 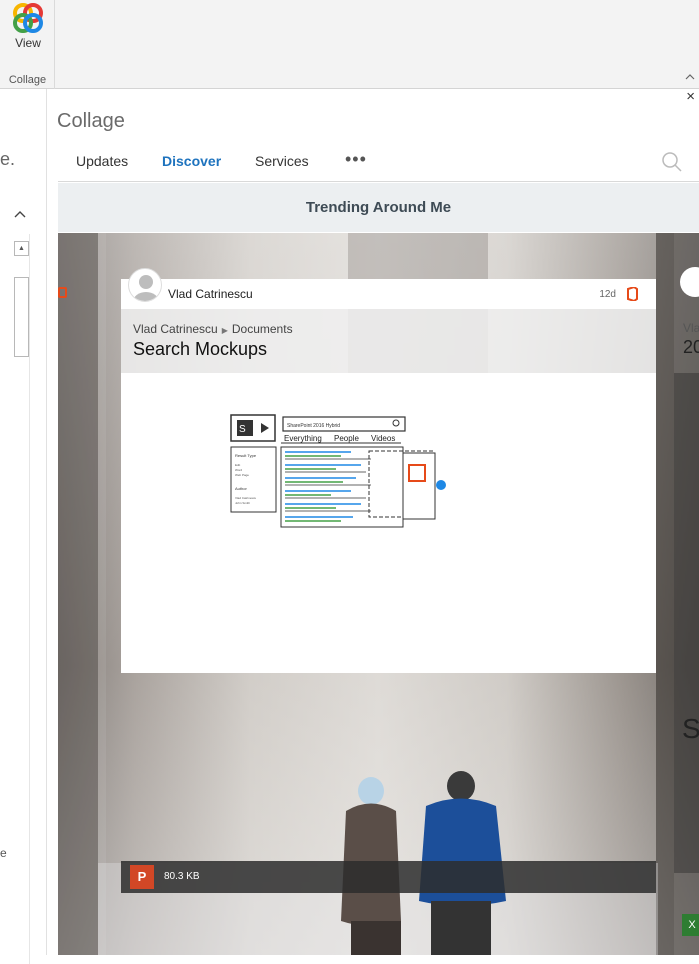 I want to click on card-meta: Vlad Catrinescu ▶ Documents Search Mockups, so click(x=388, y=341).